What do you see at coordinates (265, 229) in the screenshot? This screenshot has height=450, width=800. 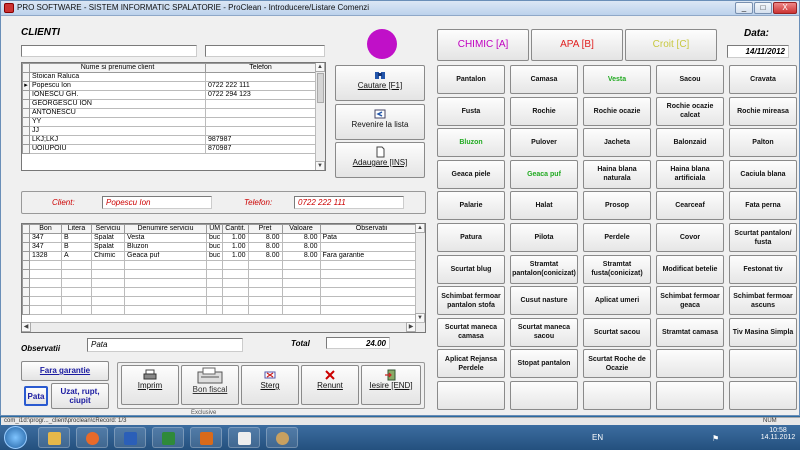 I see `orders-col-header: Pret` at bounding box center [265, 229].